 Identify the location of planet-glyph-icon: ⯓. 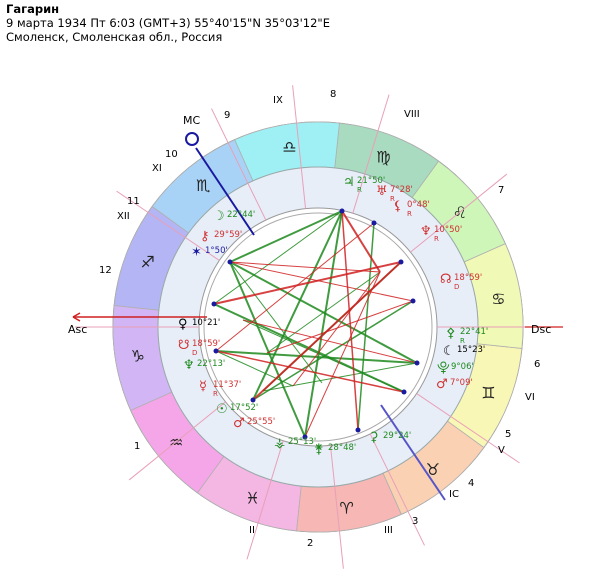
(443, 368).